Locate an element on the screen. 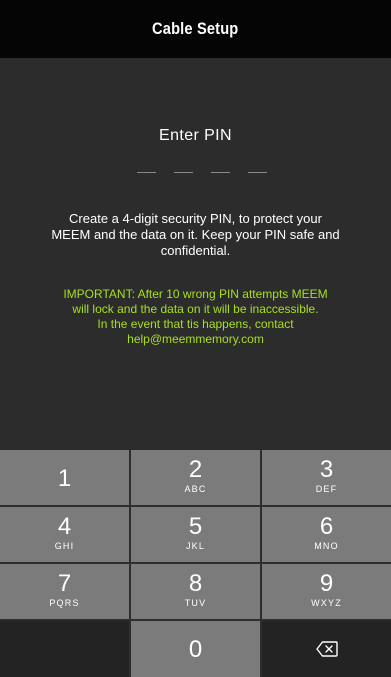 The image size is (391, 677). key-digit: 6 is located at coordinates (326, 526).